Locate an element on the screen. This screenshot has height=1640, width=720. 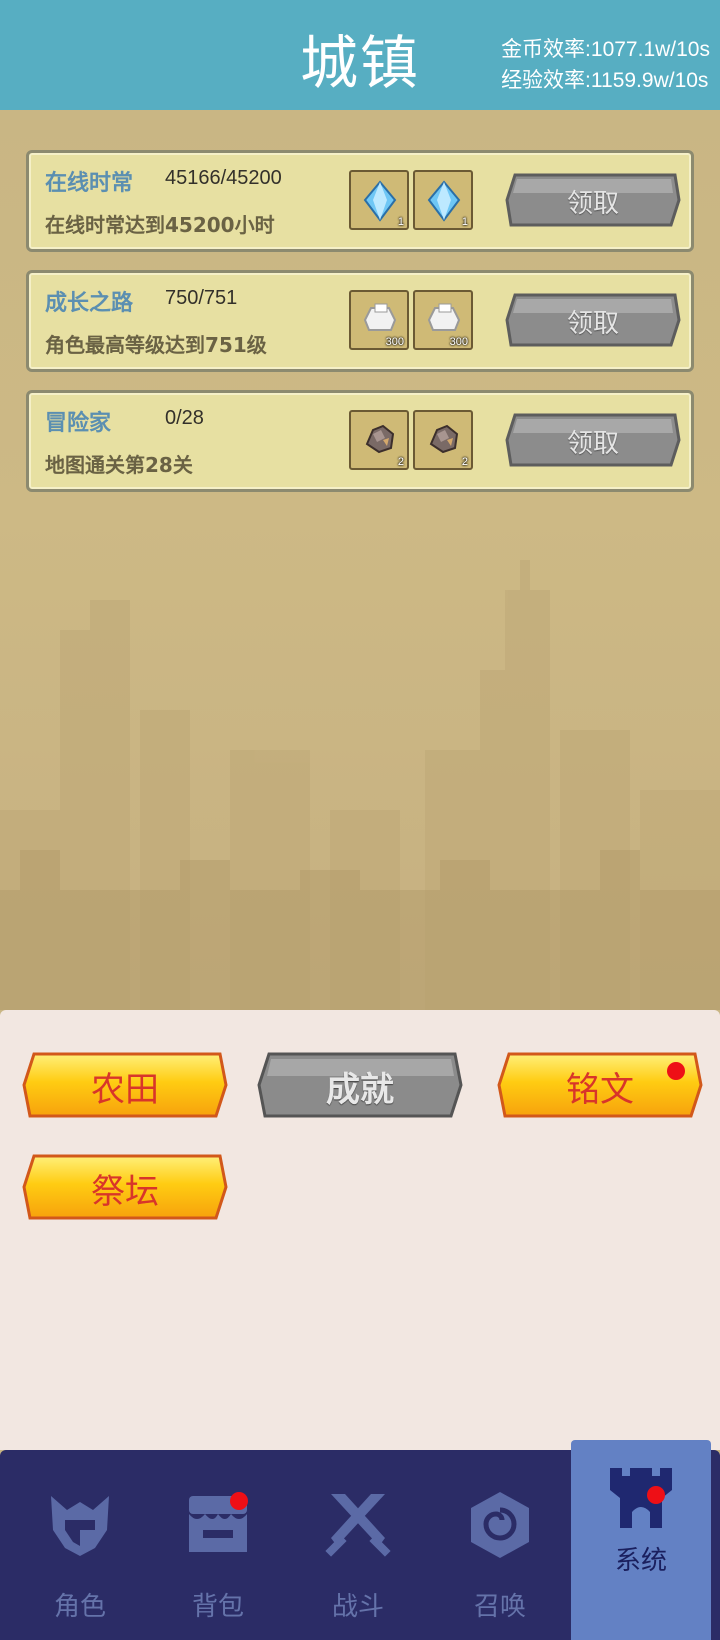
task-name: 在线时常 is located at coordinates (89, 183).